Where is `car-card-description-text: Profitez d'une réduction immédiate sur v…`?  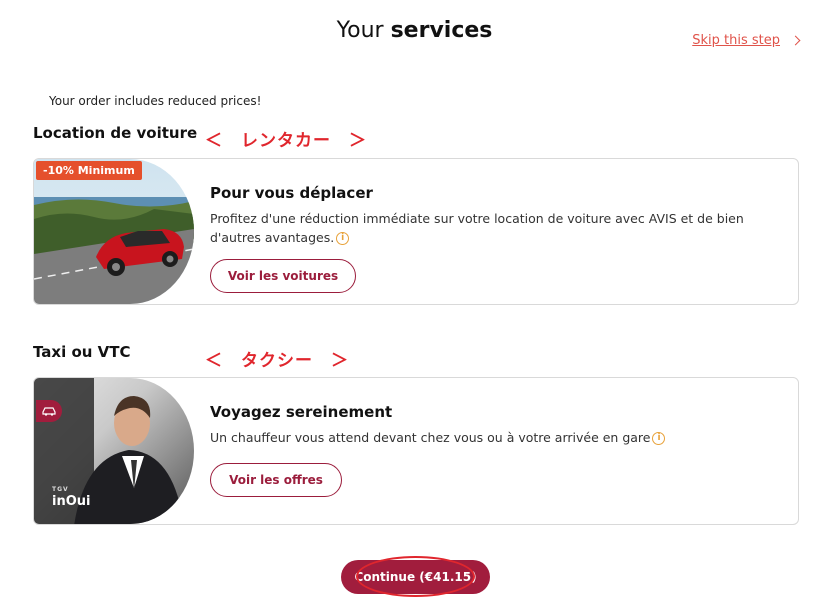 car-card-description-text: Profitez d'une réduction immédiate sur v… is located at coordinates (477, 228).